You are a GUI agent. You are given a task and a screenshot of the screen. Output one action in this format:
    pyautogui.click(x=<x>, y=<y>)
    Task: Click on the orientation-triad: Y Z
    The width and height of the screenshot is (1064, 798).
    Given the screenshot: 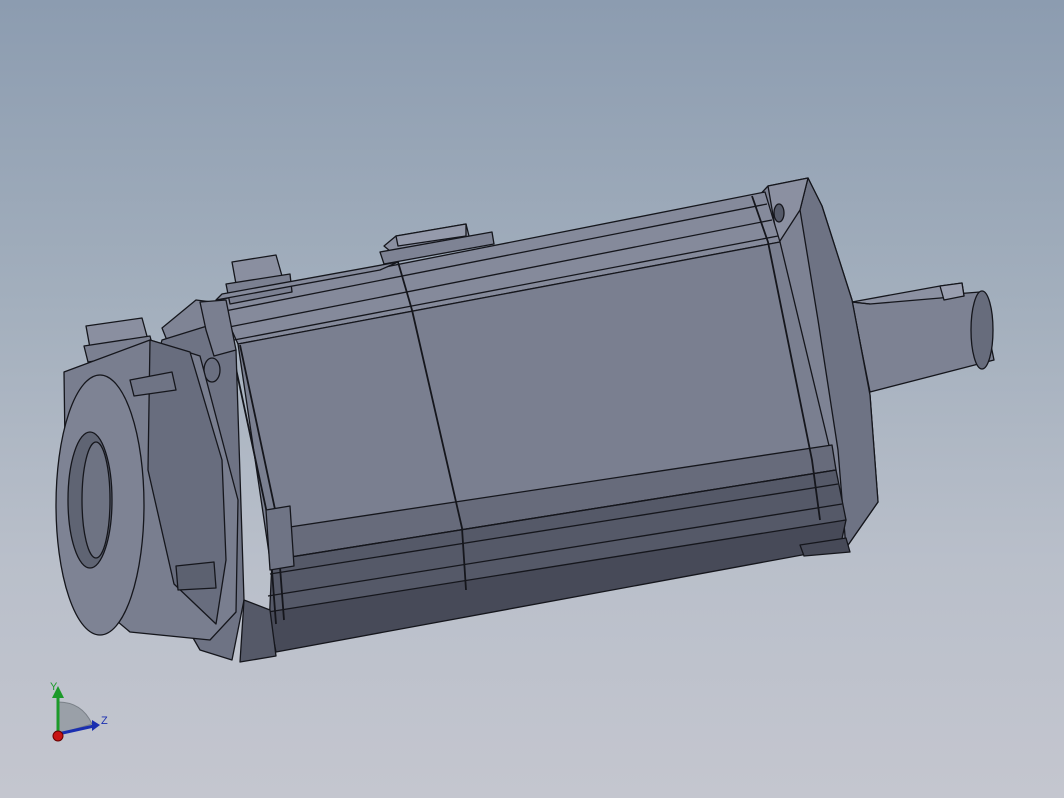 What is the action you would take?
    pyautogui.click(x=80, y=712)
    